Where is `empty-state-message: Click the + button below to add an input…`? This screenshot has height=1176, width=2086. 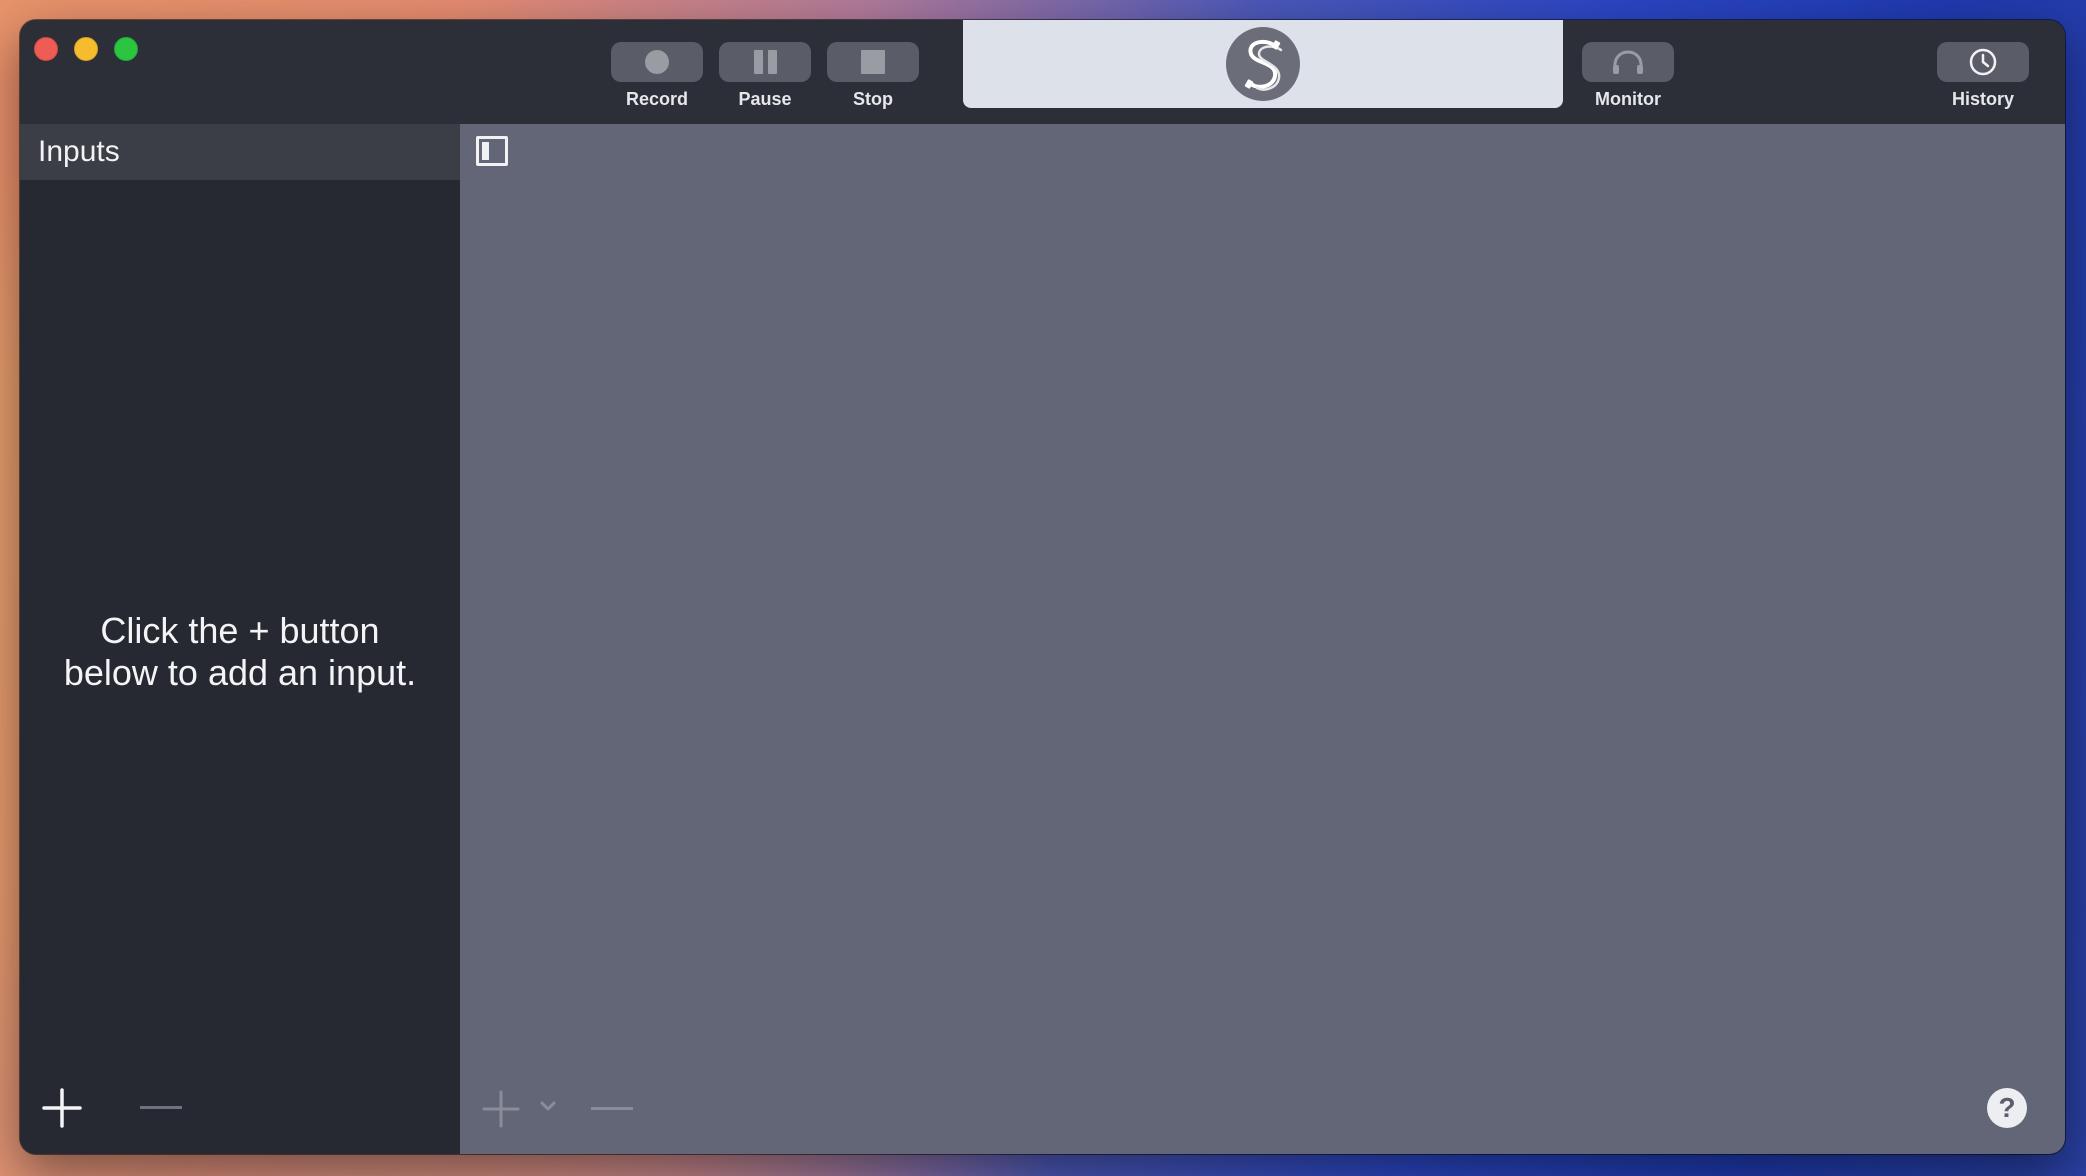 empty-state-message: Click the + button below to add an input… is located at coordinates (240, 652).